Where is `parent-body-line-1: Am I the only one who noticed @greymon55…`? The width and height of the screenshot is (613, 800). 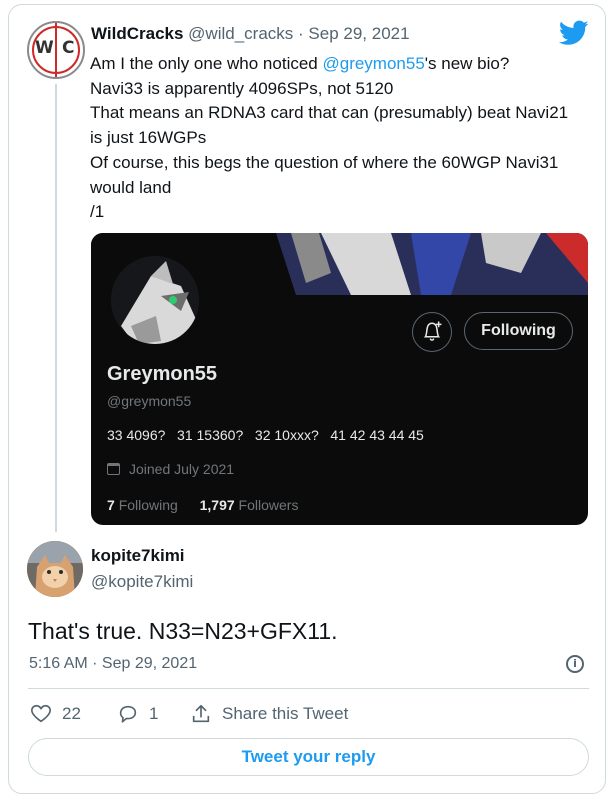
parent-body-line-1: Am I the only one who noticed @greymon55… is located at coordinates (300, 63).